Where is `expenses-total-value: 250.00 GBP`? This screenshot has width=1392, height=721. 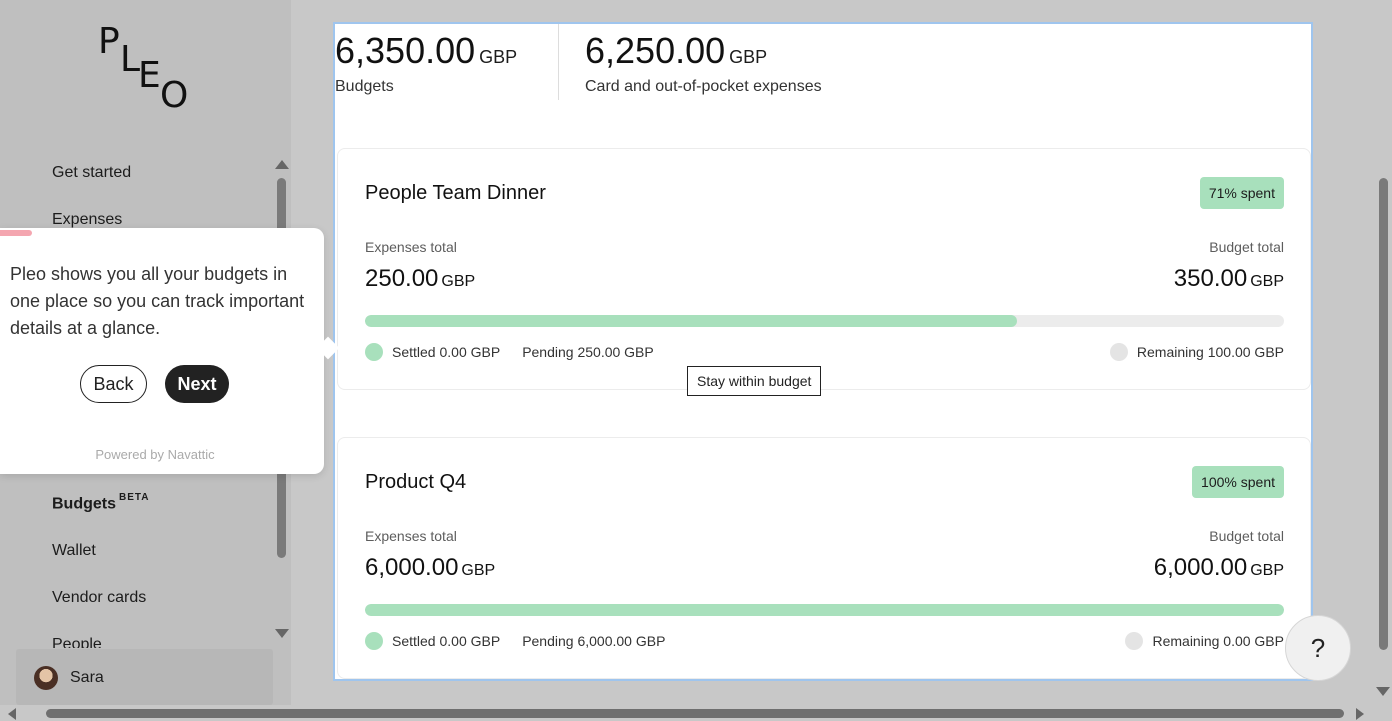 expenses-total-value: 250.00 GBP is located at coordinates (420, 279).